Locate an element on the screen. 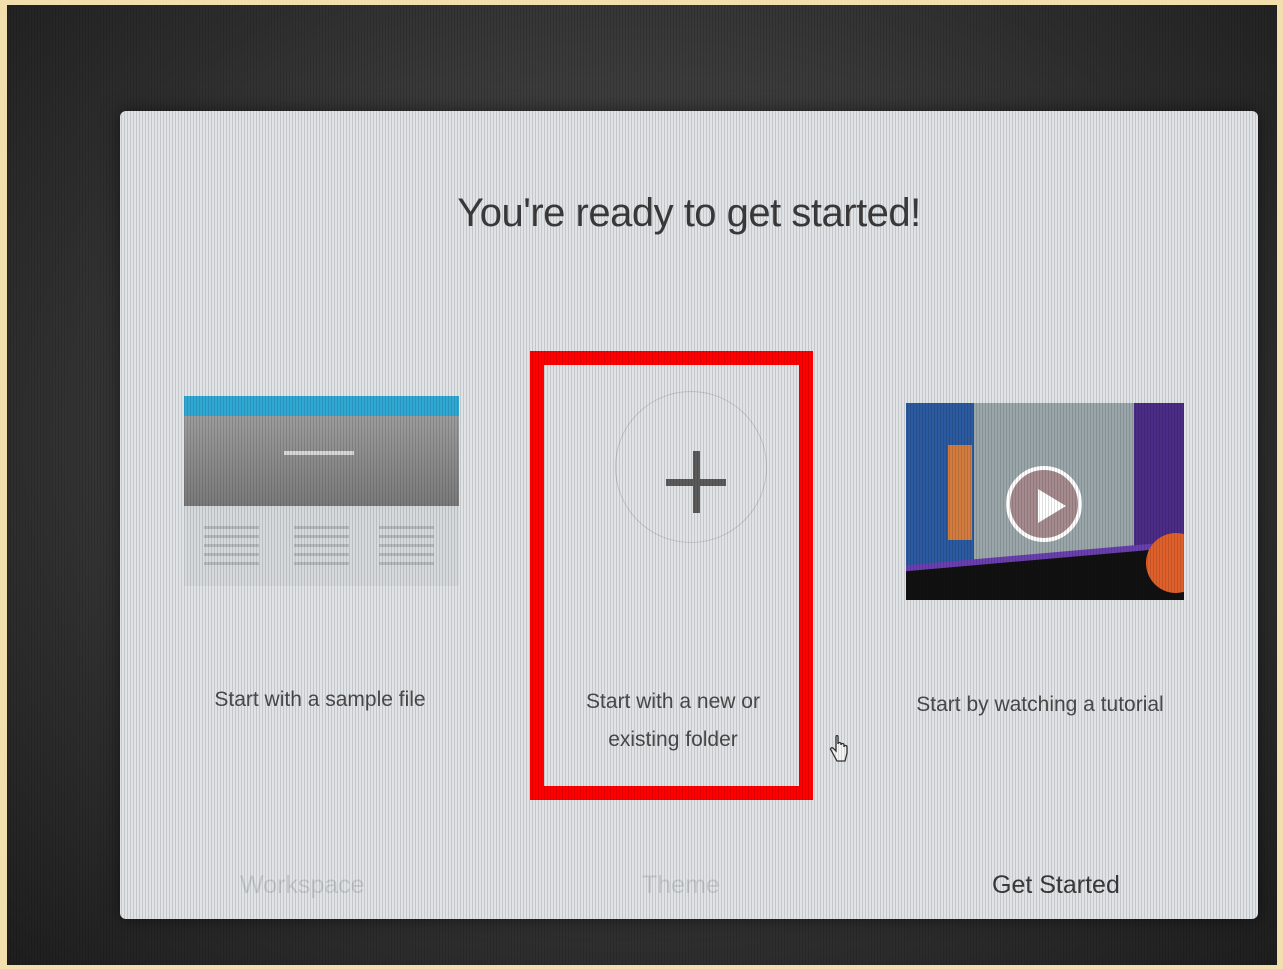  option-watch-tutorial: Start by watching a tutorial is located at coordinates (1040, 571).